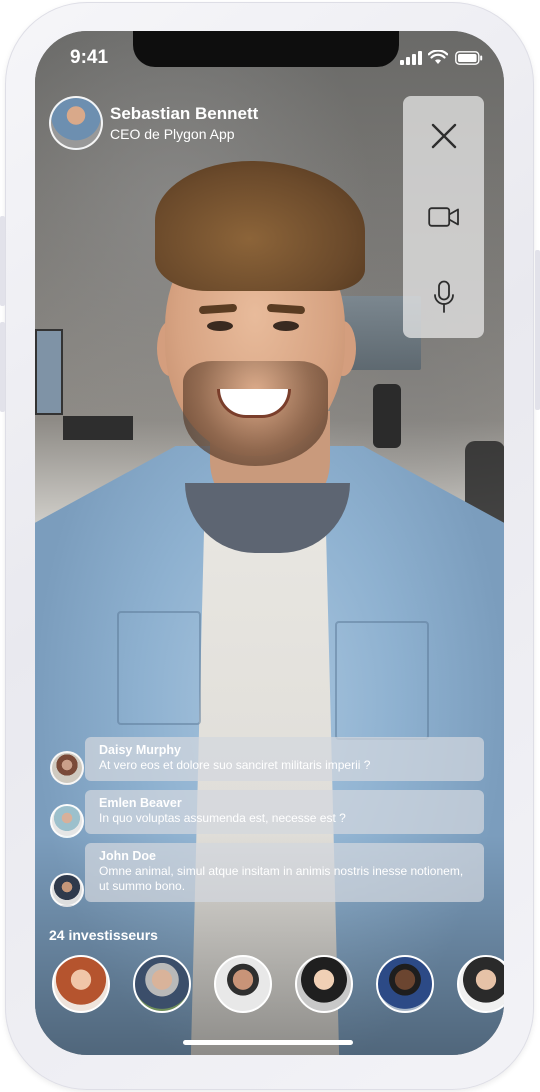 Image resolution: width=540 pixels, height=1092 pixels. Describe the element at coordinates (438, 57) in the screenshot. I see `wifi-icon` at that location.